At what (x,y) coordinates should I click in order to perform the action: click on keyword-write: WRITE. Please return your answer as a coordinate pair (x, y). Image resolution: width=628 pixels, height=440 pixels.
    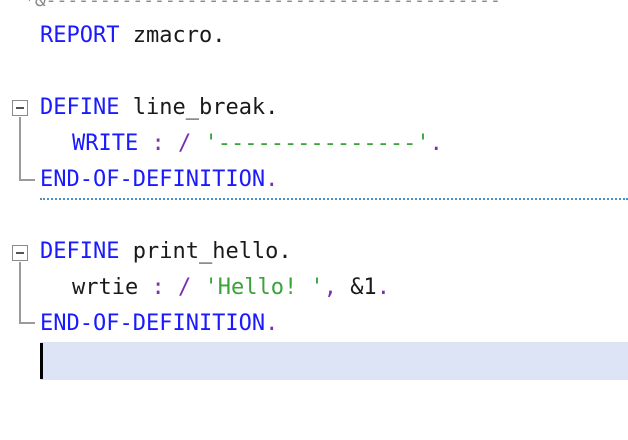
    Looking at the image, I should click on (105, 143).